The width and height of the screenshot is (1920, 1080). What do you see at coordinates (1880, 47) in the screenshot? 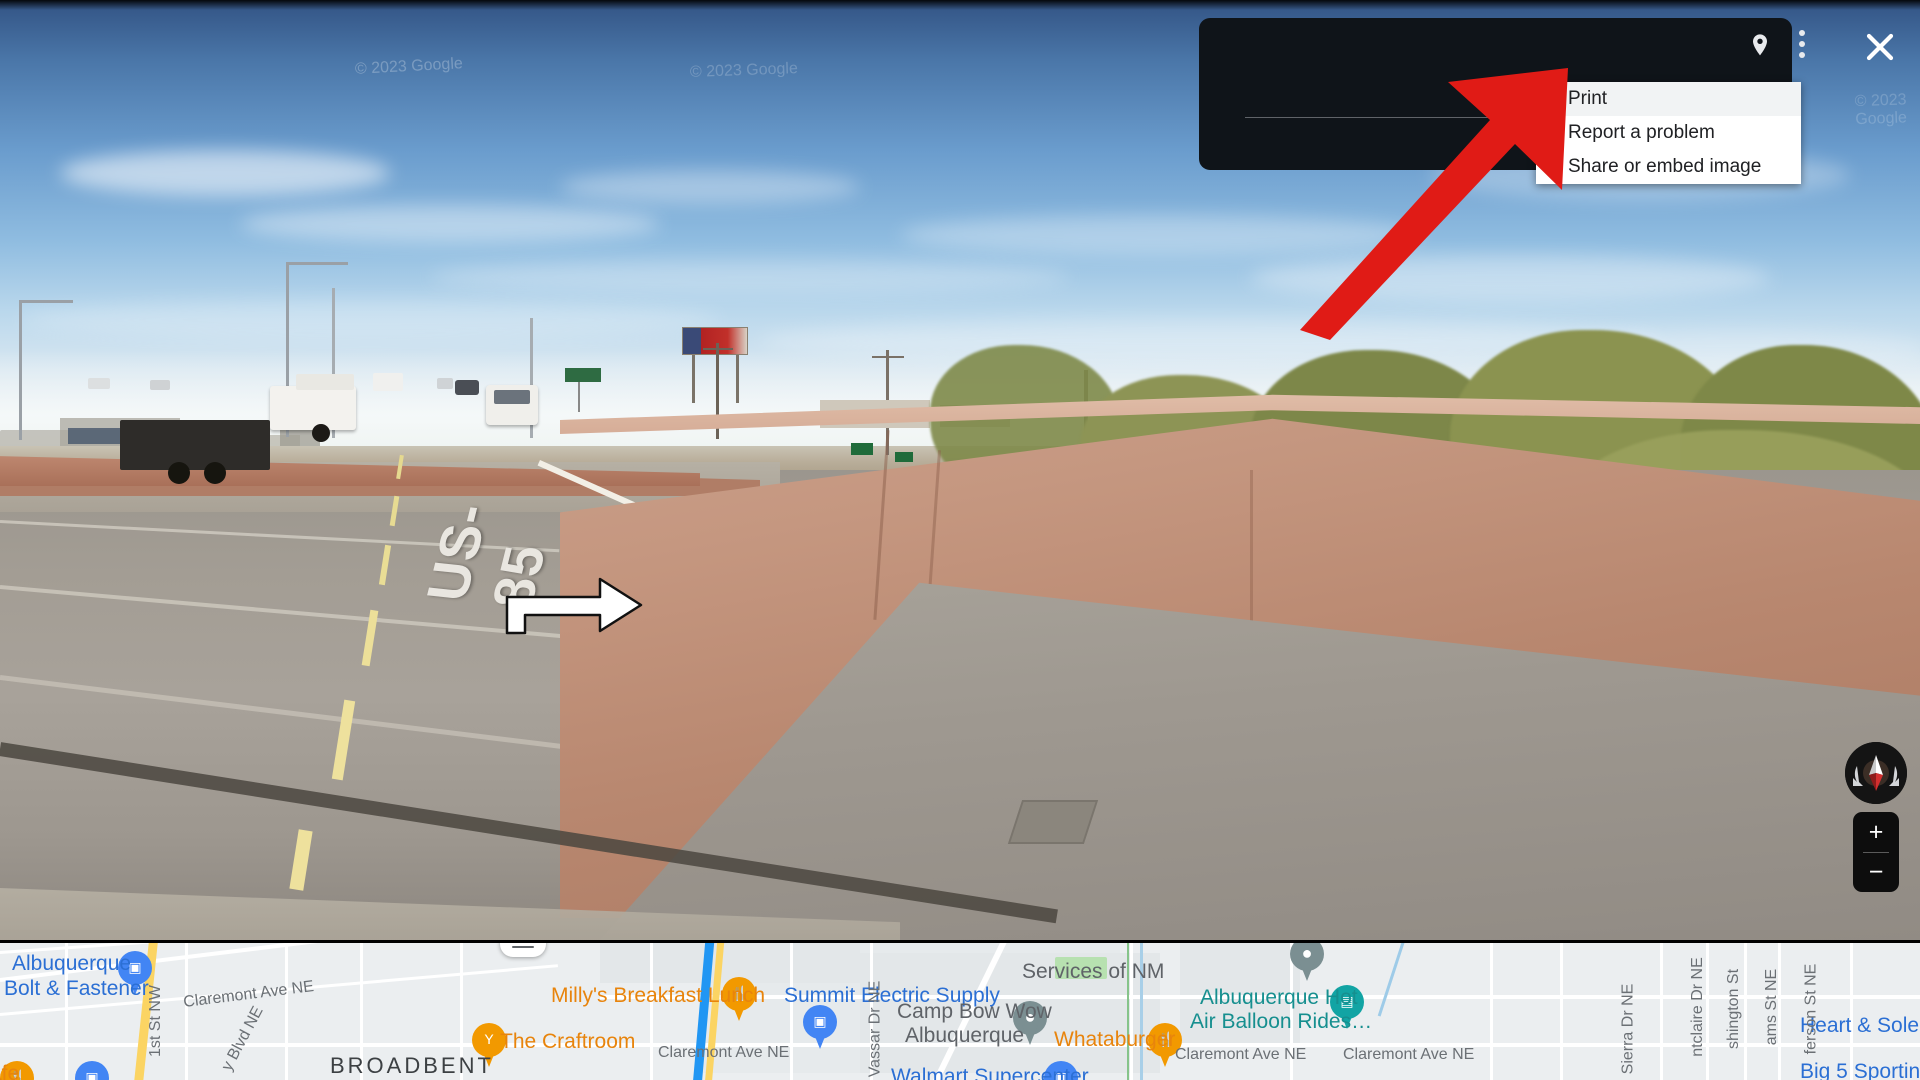
I see `close-x-icon` at bounding box center [1880, 47].